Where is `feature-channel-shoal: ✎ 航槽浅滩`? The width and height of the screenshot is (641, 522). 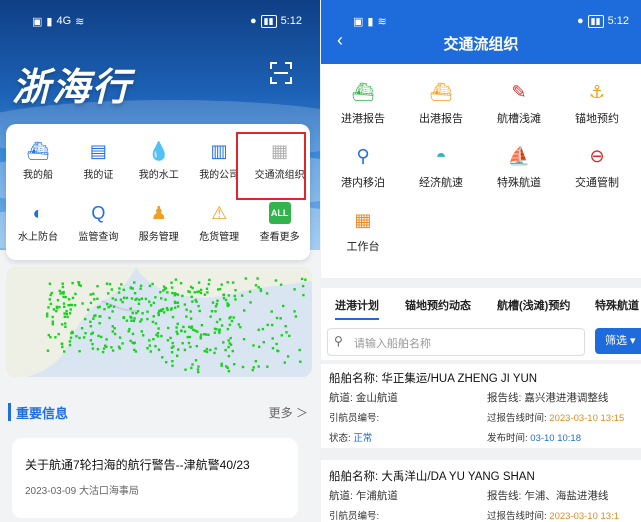 feature-channel-shoal: ✎ 航槽浅滩 is located at coordinates (519, 95).